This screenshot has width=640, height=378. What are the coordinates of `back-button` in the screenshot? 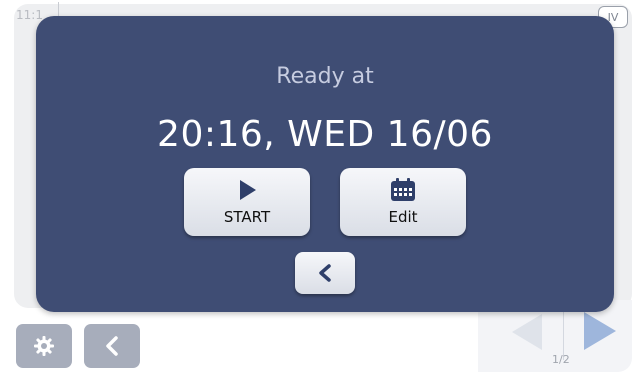 It's located at (112, 346).